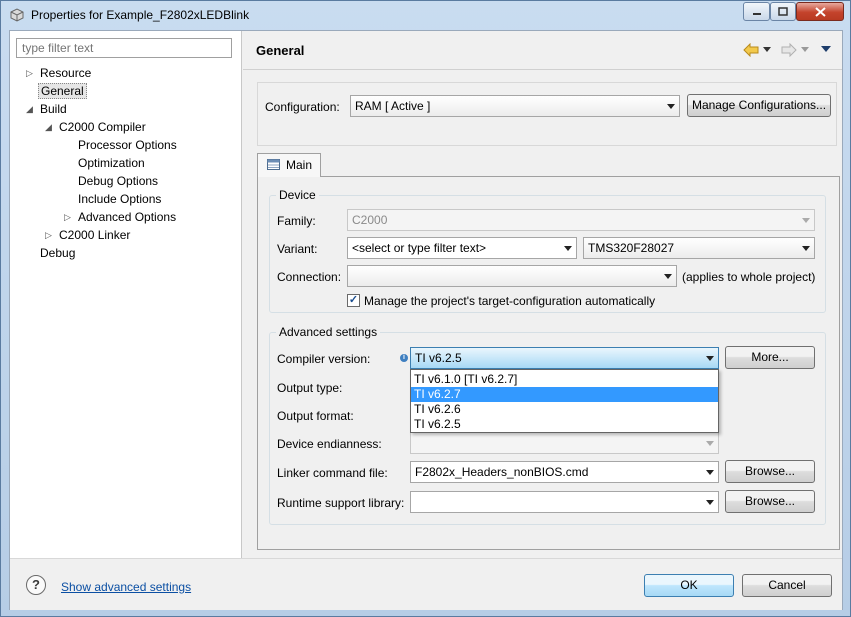  I want to click on back-arrow-icon, so click(751, 50).